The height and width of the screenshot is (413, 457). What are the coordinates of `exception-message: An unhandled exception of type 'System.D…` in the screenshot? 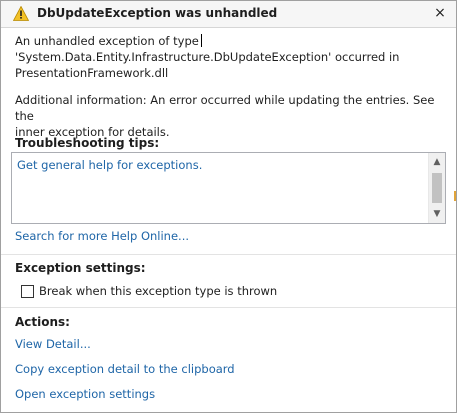 It's located at (225, 57).